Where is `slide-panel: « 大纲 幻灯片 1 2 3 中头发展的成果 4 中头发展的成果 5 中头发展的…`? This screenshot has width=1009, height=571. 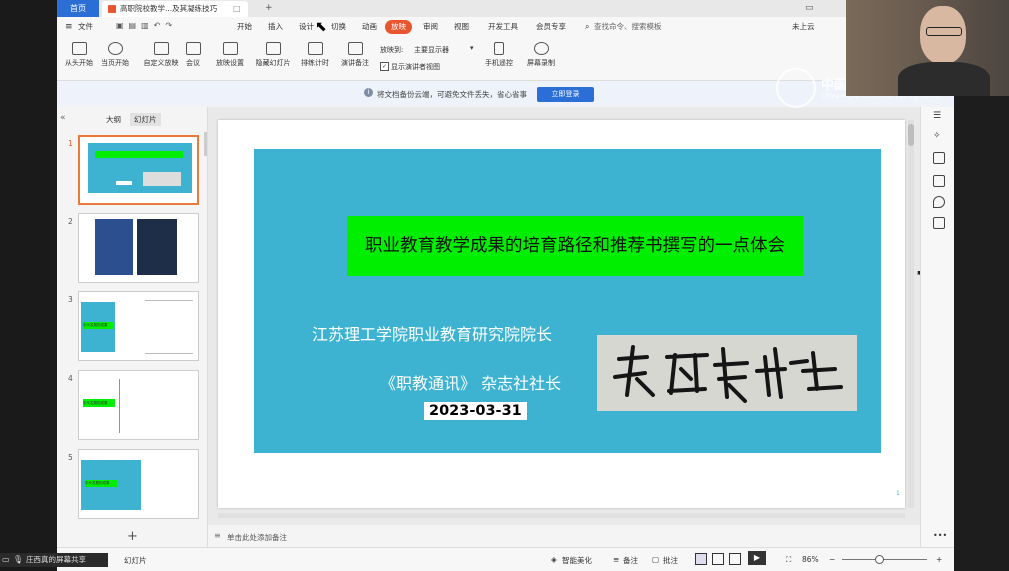 slide-panel: « 大纲 幻灯片 1 2 3 中头发展的成果 4 中头发展的成果 5 中头发展的… is located at coordinates (132, 327).